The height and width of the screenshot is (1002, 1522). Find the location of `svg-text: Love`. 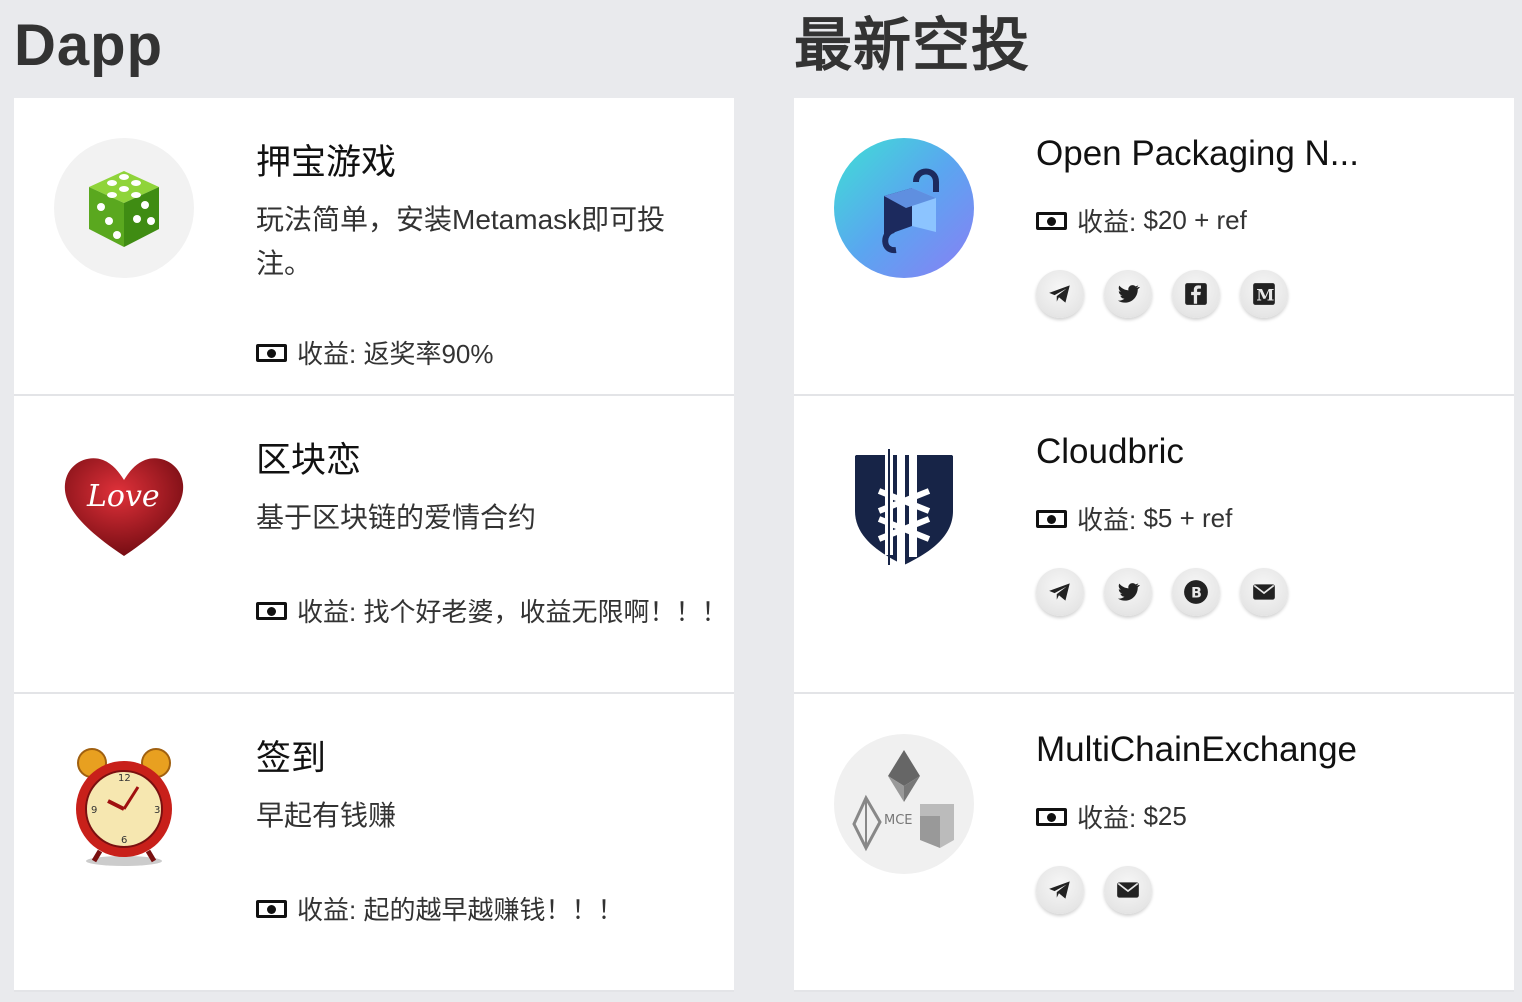

svg-text: Love is located at coordinates (123, 496).